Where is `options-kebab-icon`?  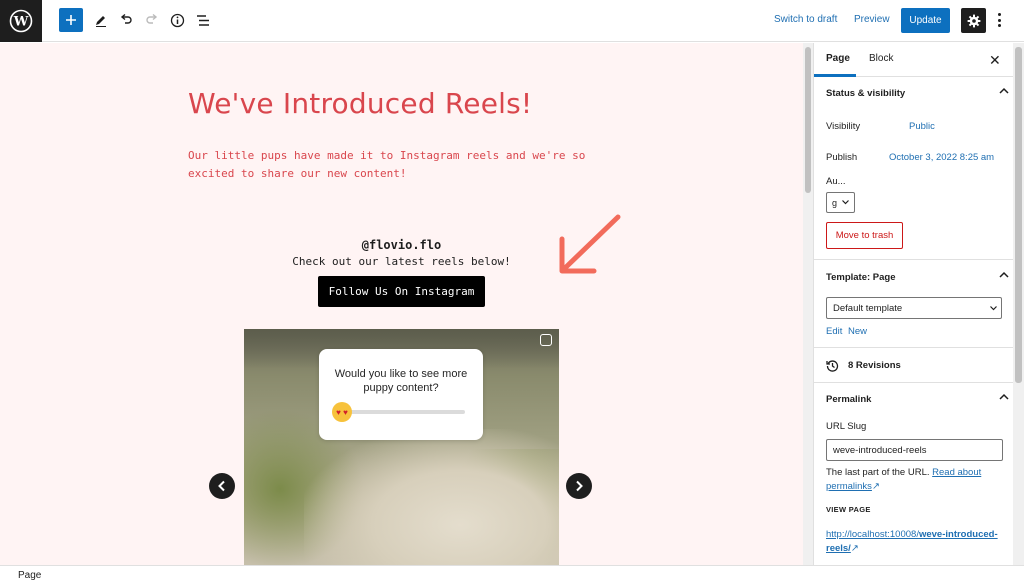 options-kebab-icon is located at coordinates (999, 20).